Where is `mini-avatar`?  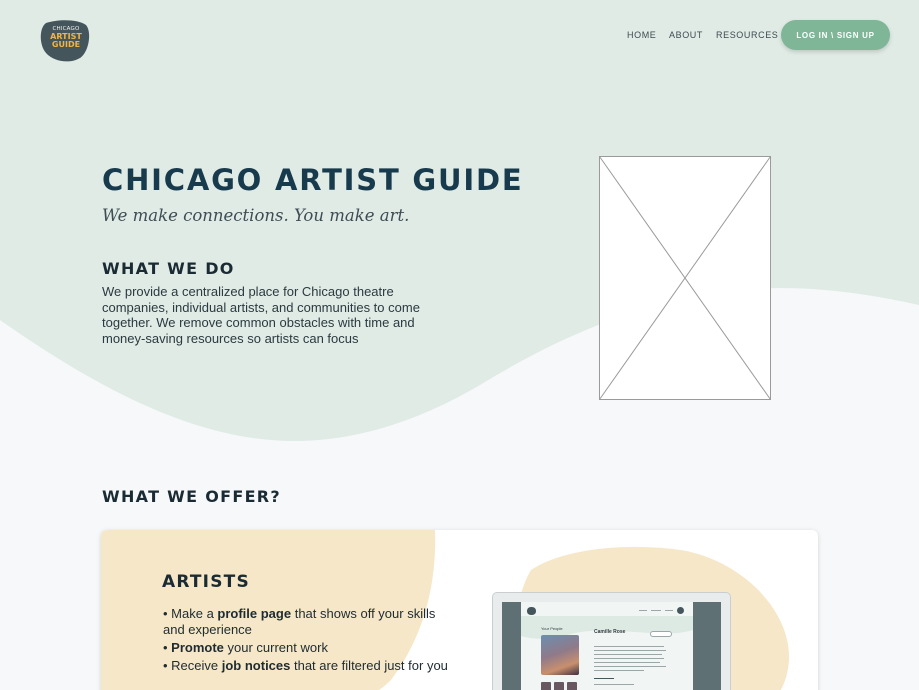 mini-avatar is located at coordinates (680, 610).